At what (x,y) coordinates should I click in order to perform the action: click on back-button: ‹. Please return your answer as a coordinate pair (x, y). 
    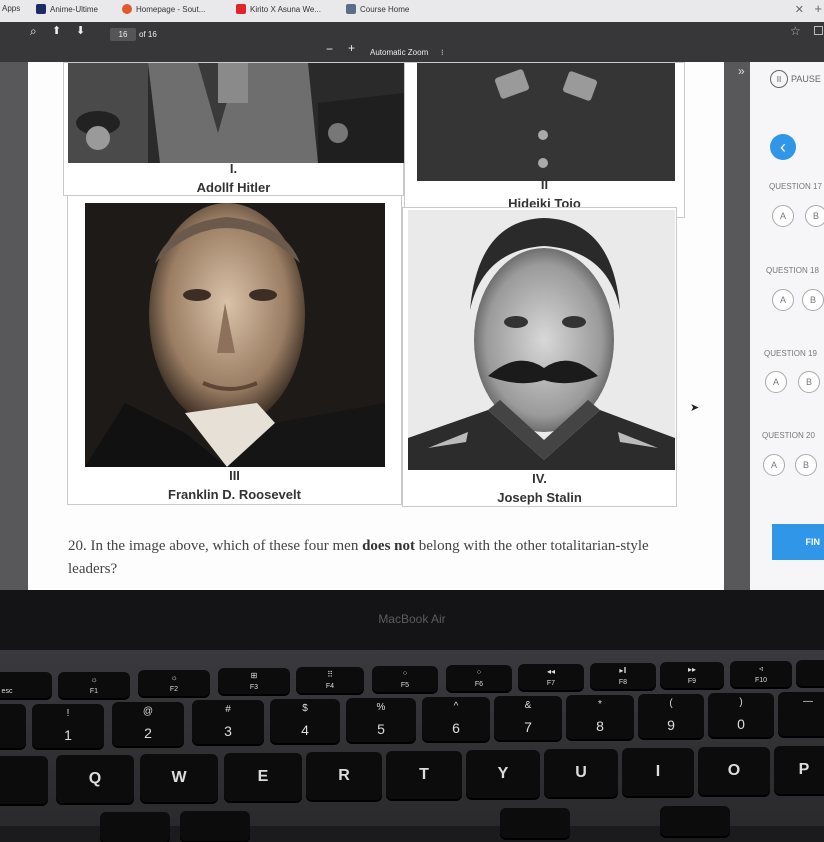
    Looking at the image, I should click on (783, 147).